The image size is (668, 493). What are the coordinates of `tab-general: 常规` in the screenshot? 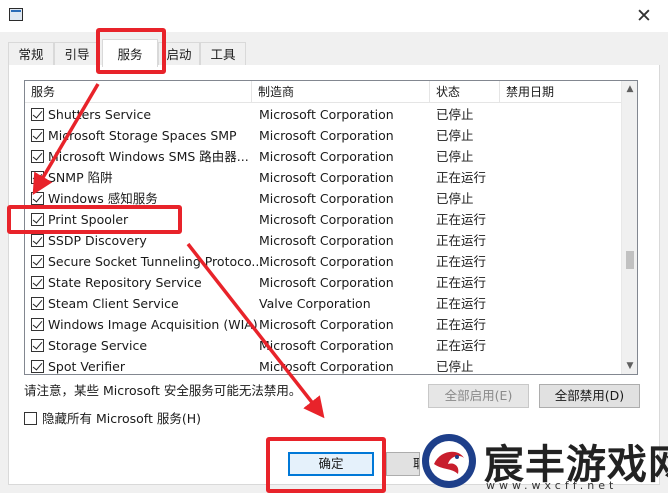 It's located at (31, 54).